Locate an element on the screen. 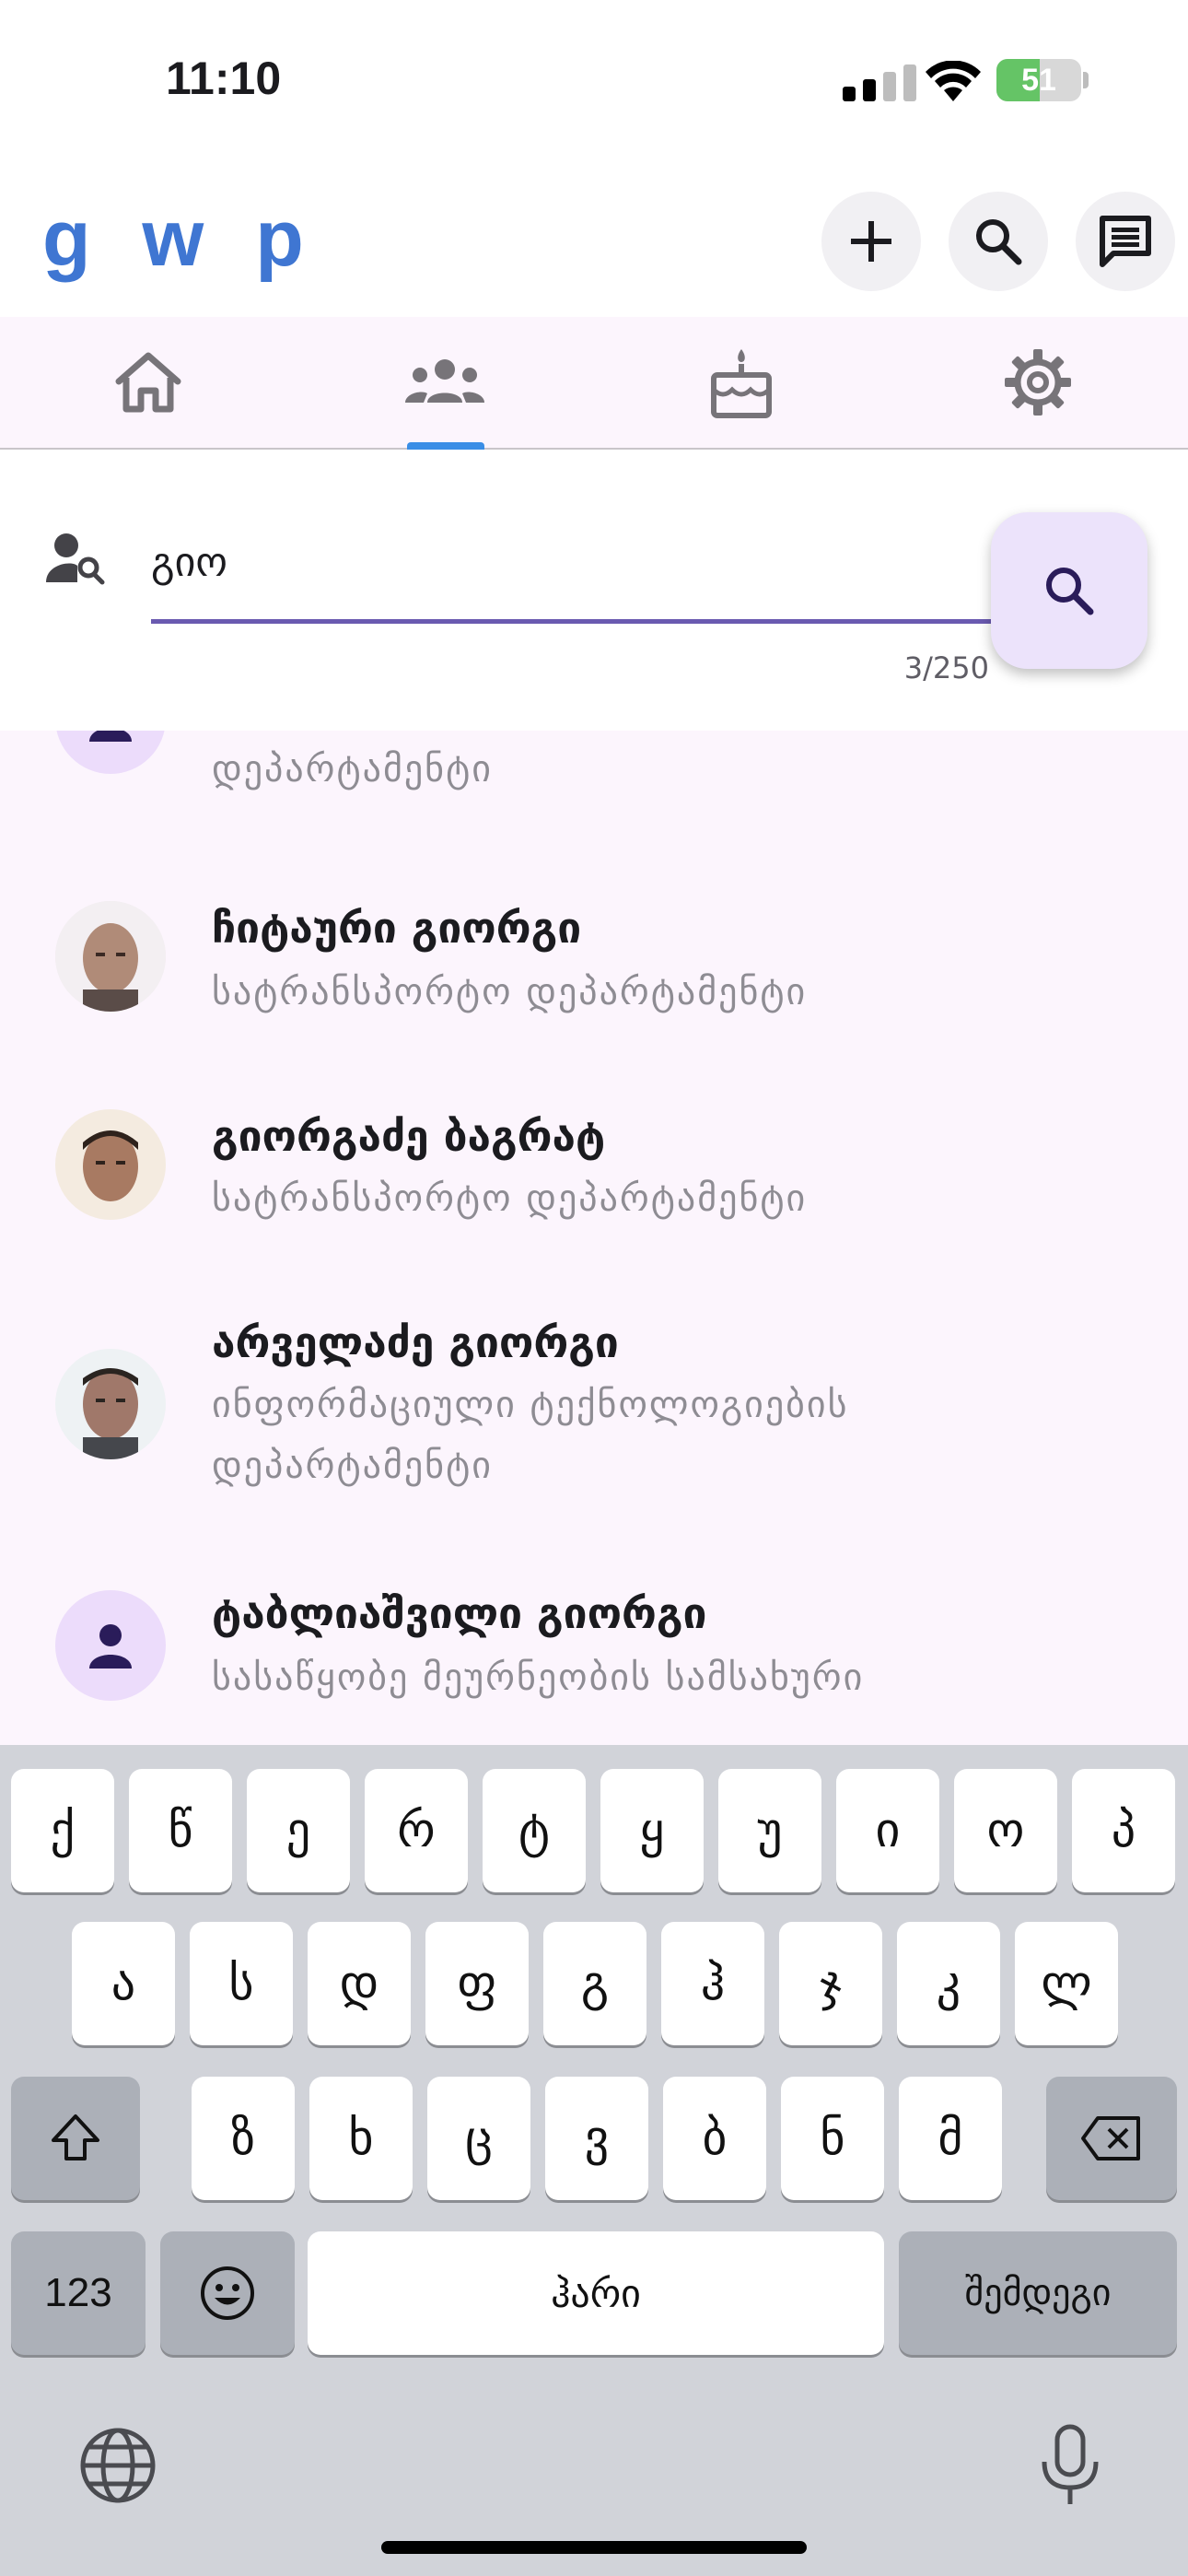  avatar is located at coordinates (111, 1645).